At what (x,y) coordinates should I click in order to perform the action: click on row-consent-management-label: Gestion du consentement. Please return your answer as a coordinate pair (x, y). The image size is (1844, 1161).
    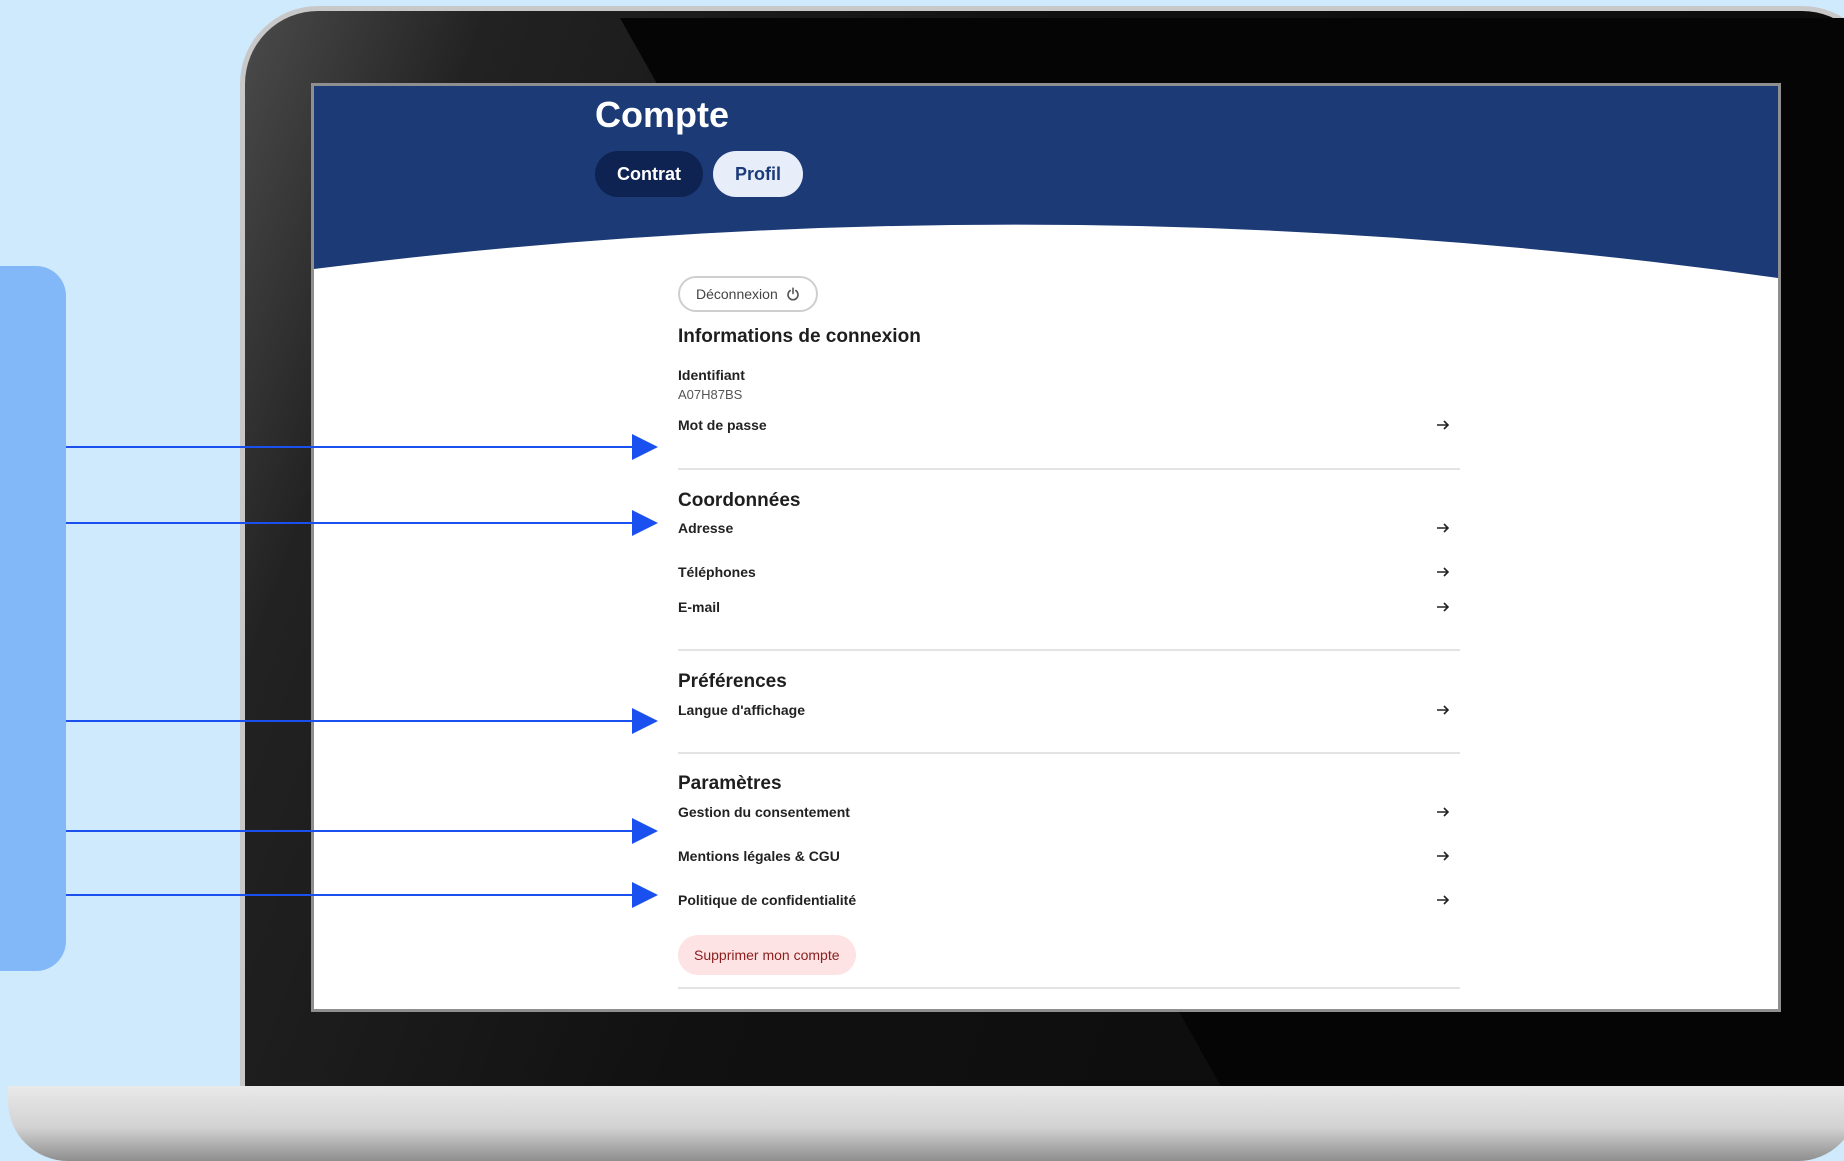
    Looking at the image, I should click on (764, 812).